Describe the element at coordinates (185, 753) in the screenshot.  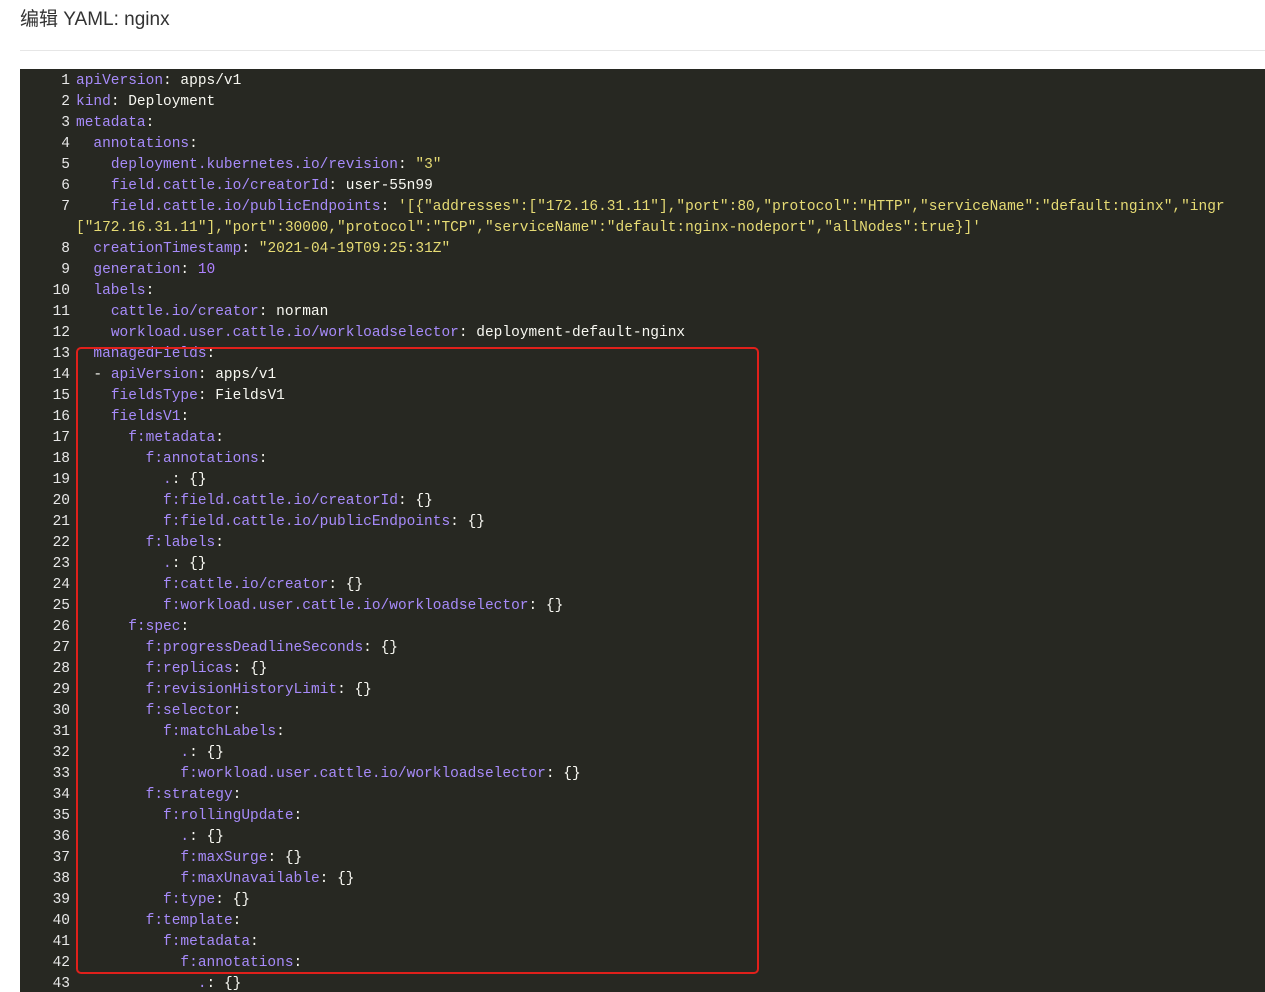
I see `code-token: .` at that location.